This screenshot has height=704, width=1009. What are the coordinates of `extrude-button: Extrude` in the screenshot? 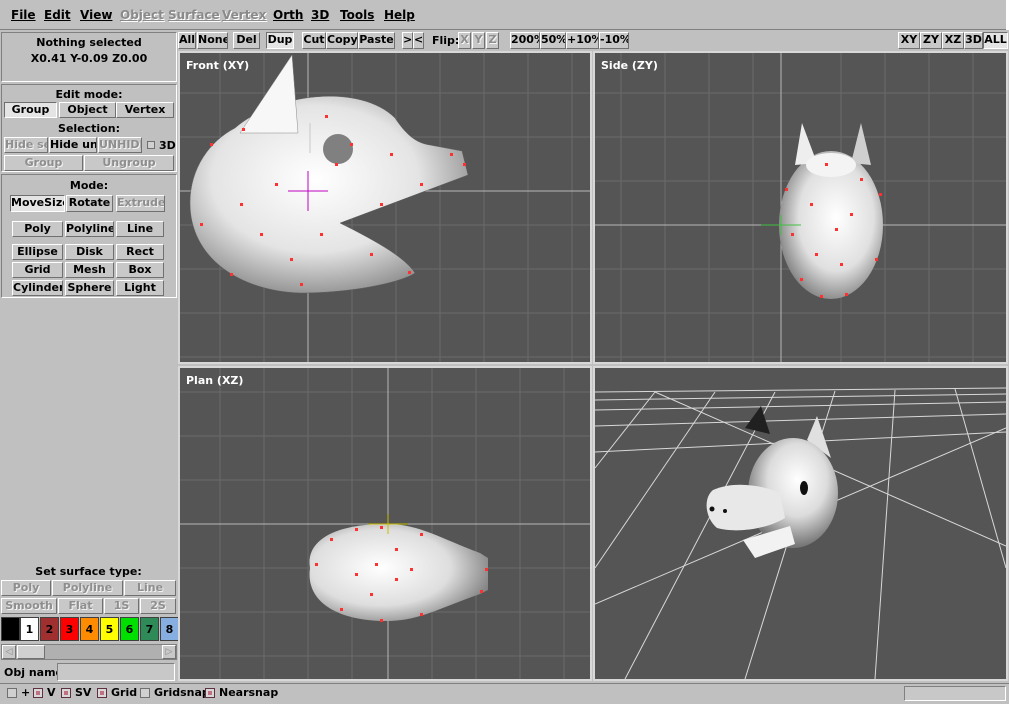 It's located at (140, 203).